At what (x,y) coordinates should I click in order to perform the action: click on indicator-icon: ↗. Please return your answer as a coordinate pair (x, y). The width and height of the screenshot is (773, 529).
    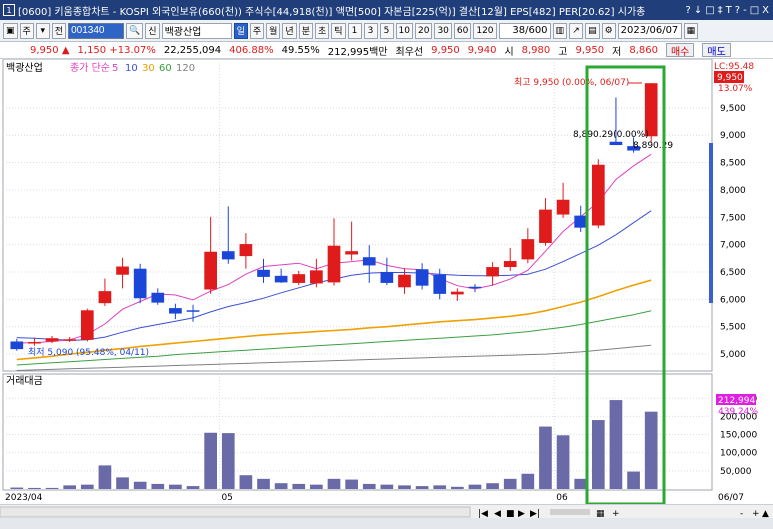
    Looking at the image, I should click on (576, 30).